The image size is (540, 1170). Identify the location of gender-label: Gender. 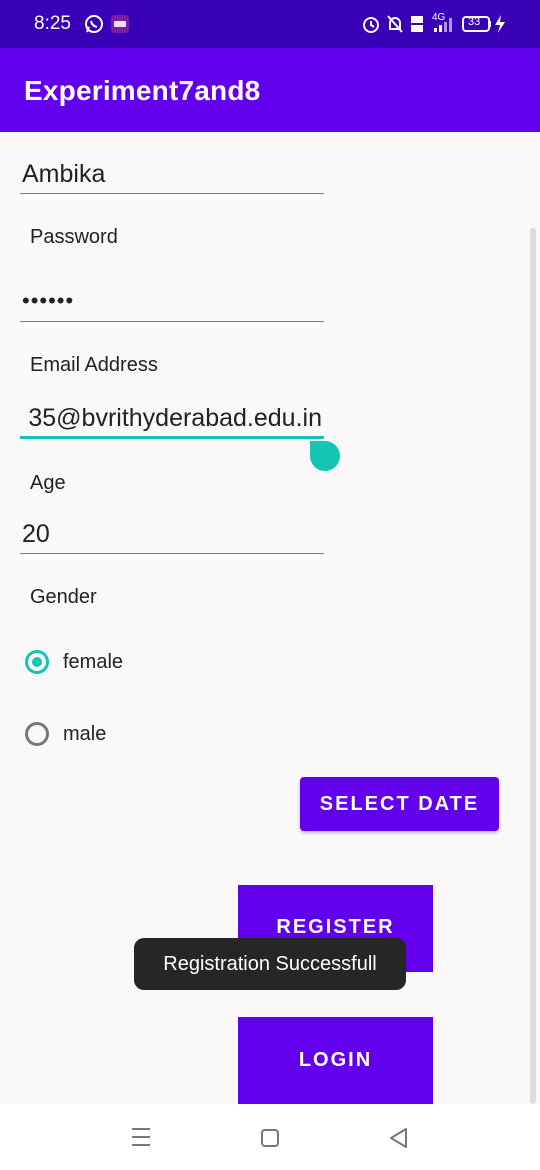
(63, 597).